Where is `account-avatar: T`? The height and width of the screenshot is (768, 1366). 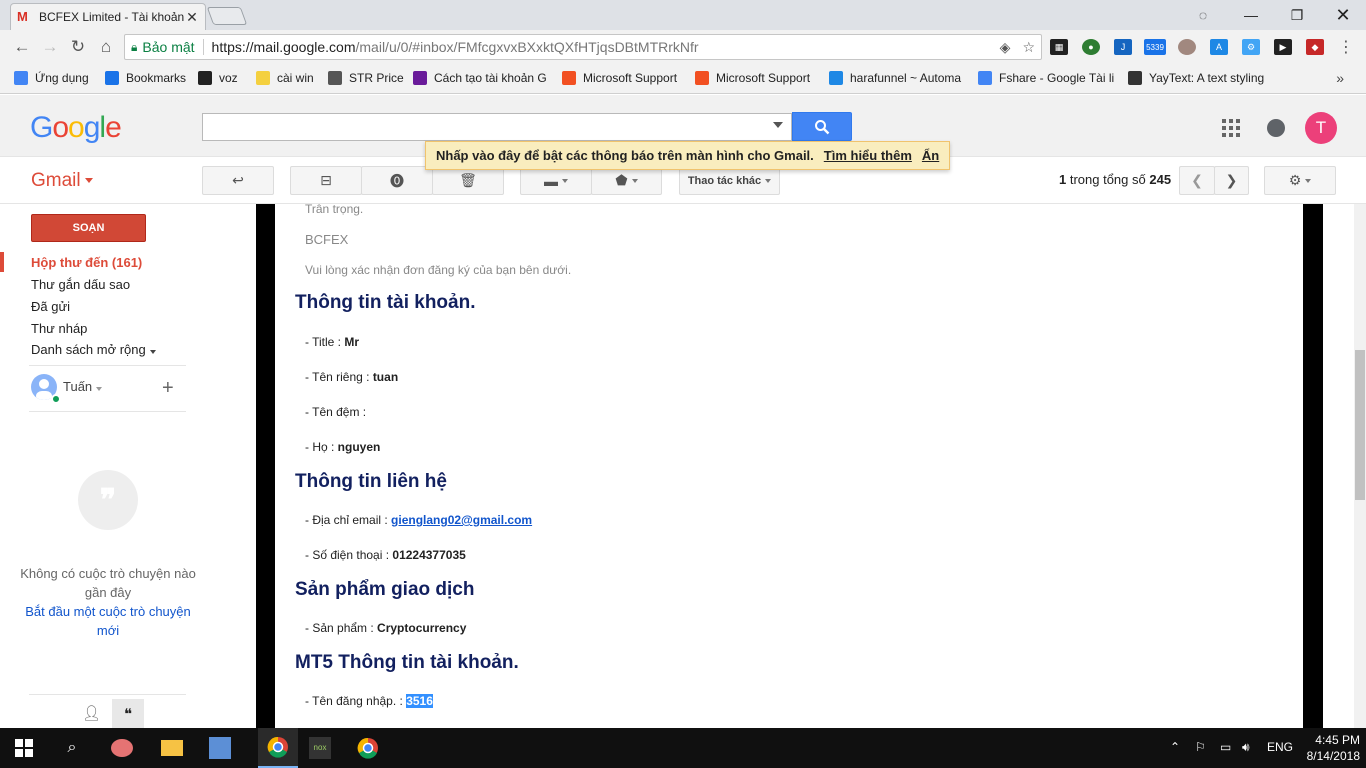 account-avatar: T is located at coordinates (1321, 128).